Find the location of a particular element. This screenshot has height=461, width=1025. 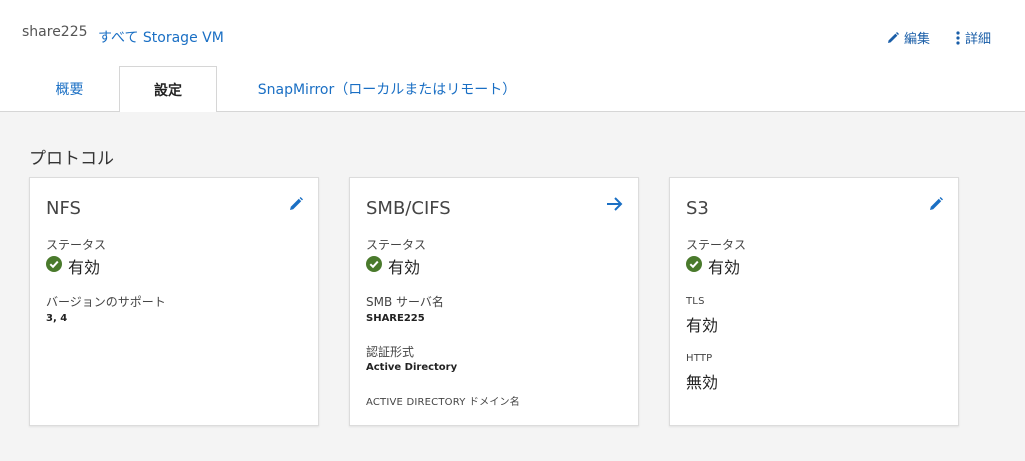

s3-http-label: HTTP is located at coordinates (699, 358).